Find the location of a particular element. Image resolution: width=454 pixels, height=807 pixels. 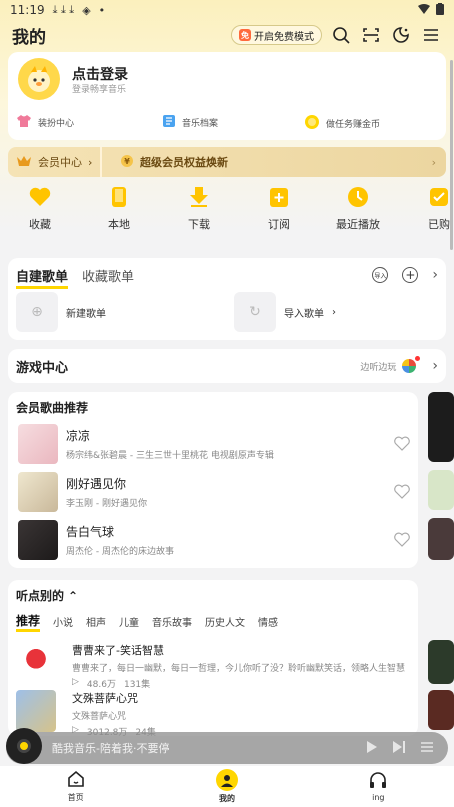

app-notification-icon: ◈ is located at coordinates (86, 10).